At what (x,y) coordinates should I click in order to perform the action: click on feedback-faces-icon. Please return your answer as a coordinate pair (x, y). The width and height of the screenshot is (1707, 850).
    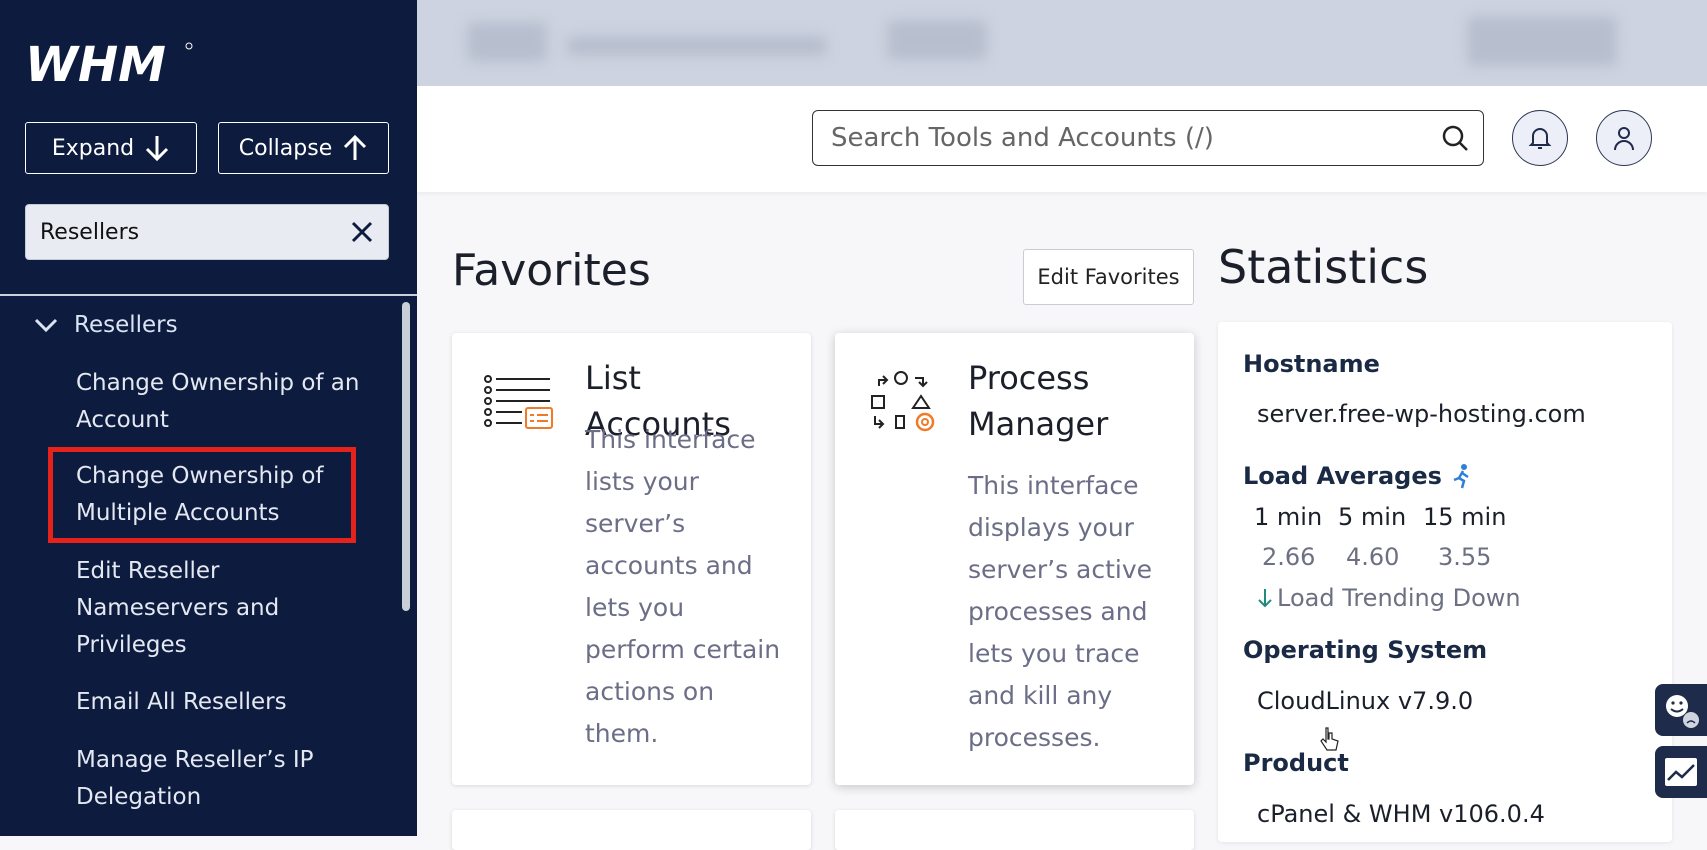
    Looking at the image, I should click on (1682, 711).